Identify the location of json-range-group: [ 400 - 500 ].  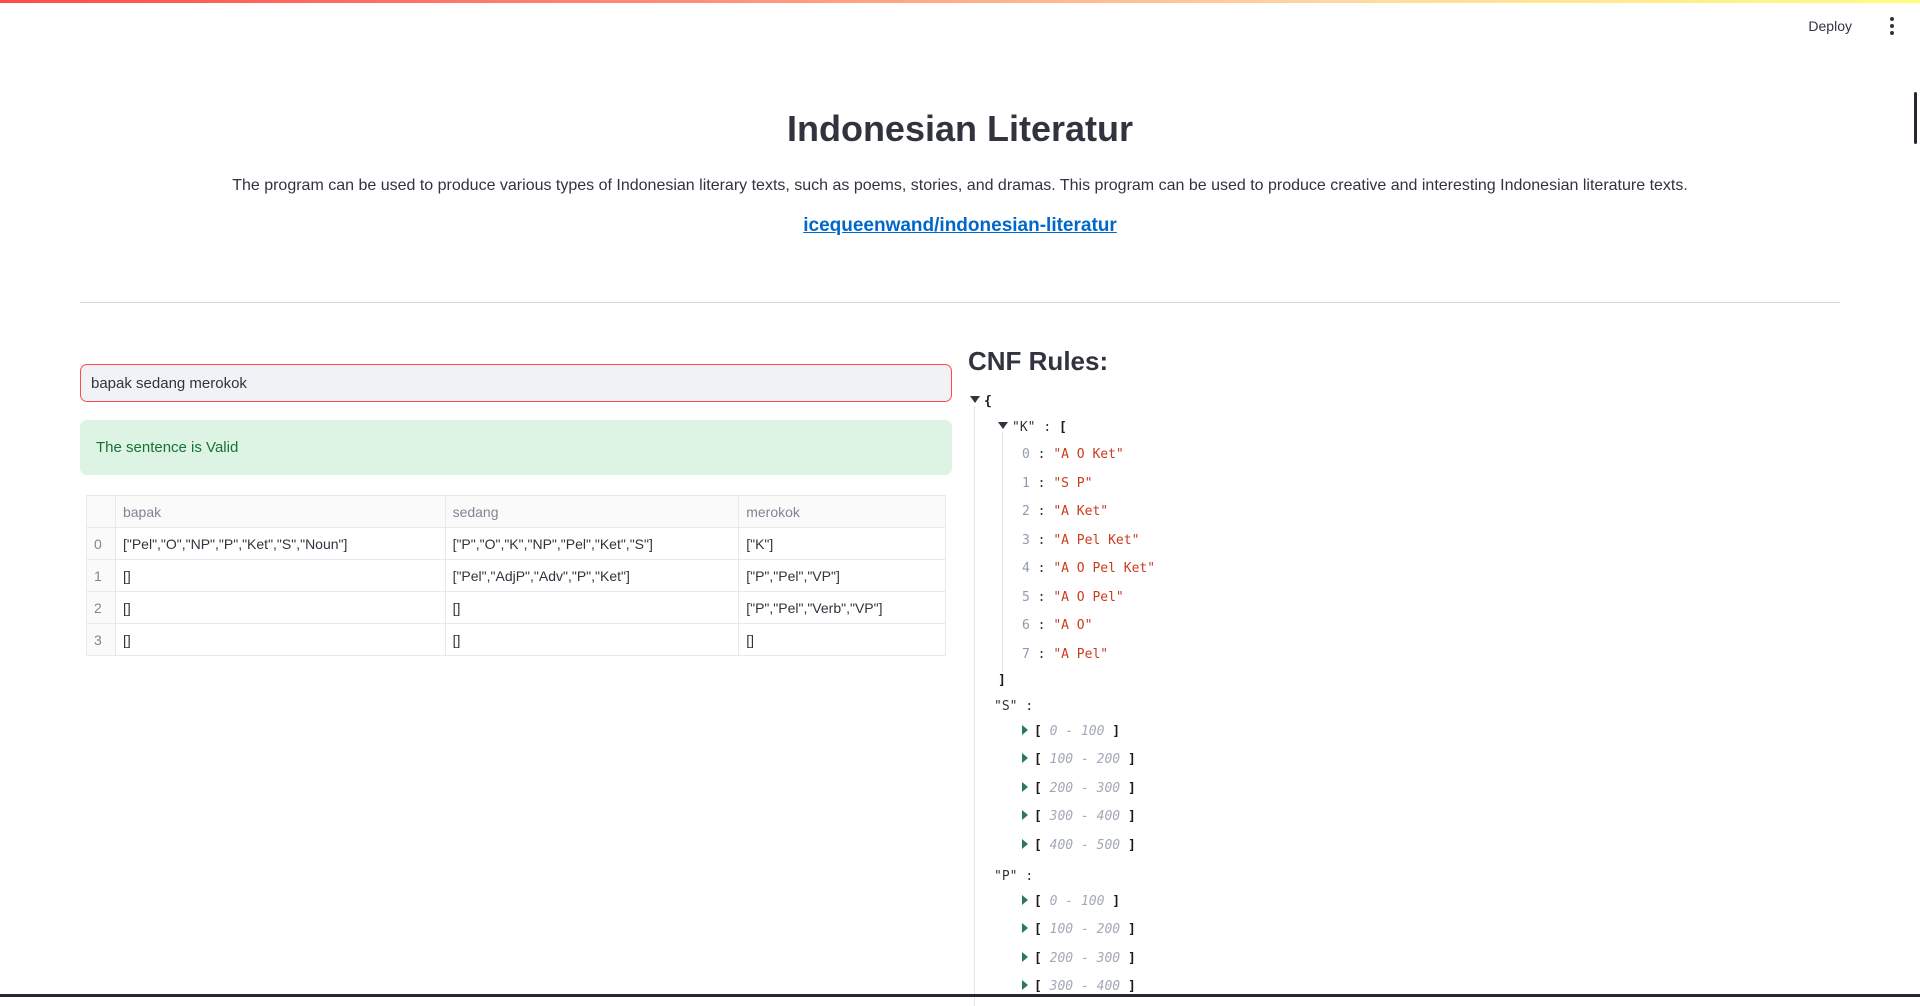
(1079, 846).